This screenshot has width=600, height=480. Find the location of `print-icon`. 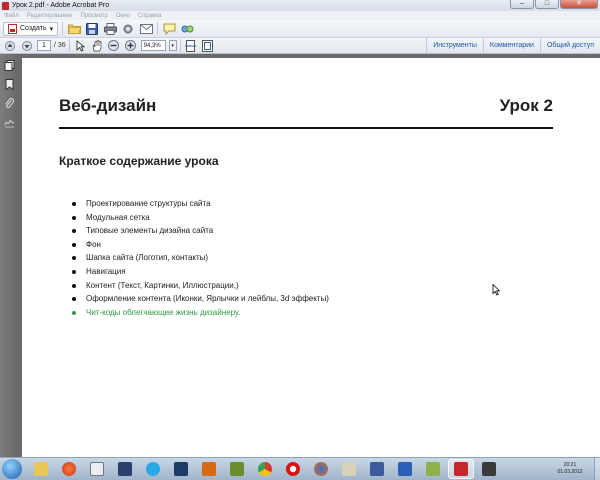

print-icon is located at coordinates (110, 29).